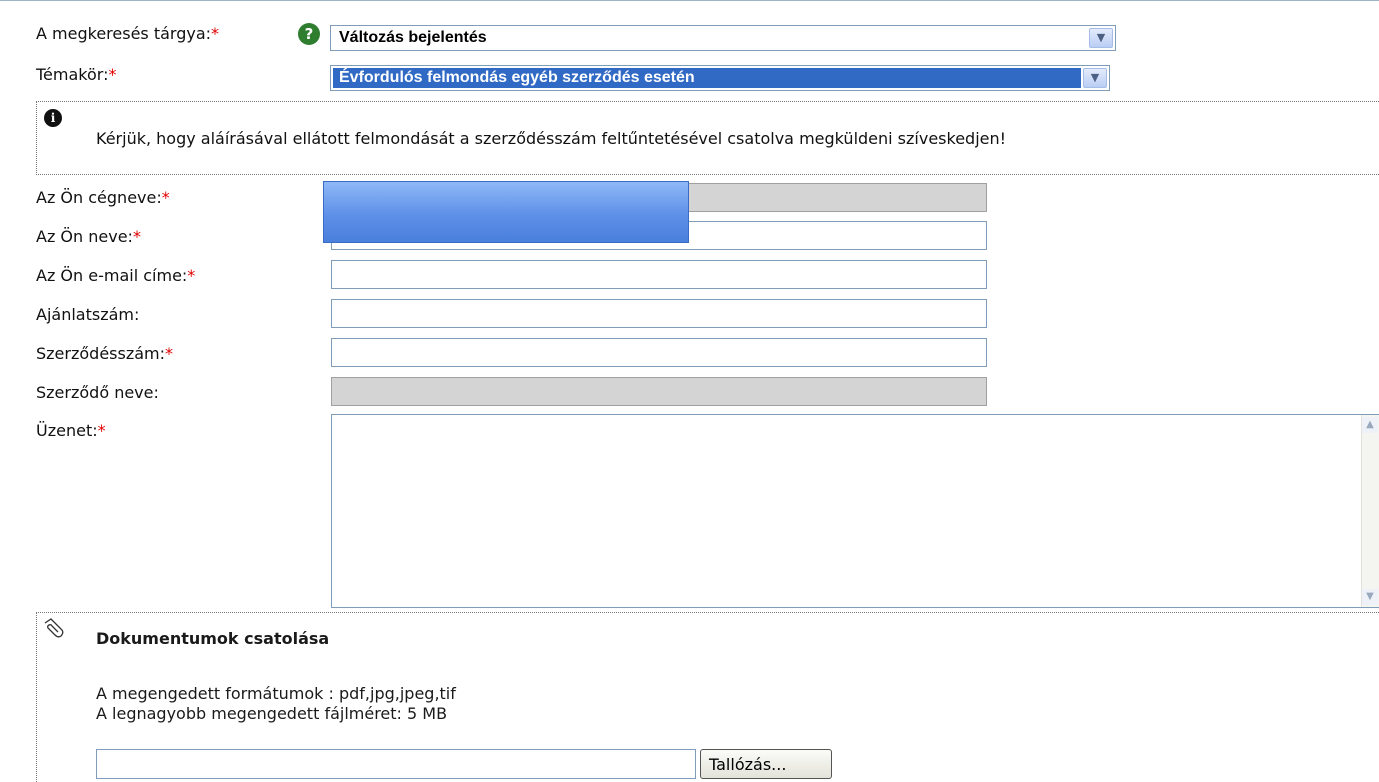 This screenshot has height=782, width=1379. What do you see at coordinates (54, 628) in the screenshot?
I see `paperclip-icon` at bounding box center [54, 628].